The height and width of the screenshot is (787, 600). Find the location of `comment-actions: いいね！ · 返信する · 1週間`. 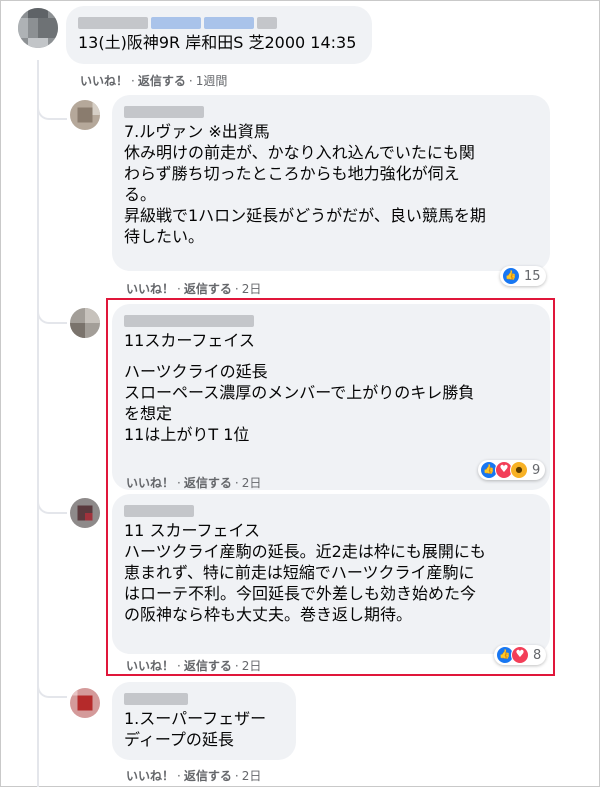

comment-actions: いいね！ · 返信する · 1週間 is located at coordinates (154, 81).